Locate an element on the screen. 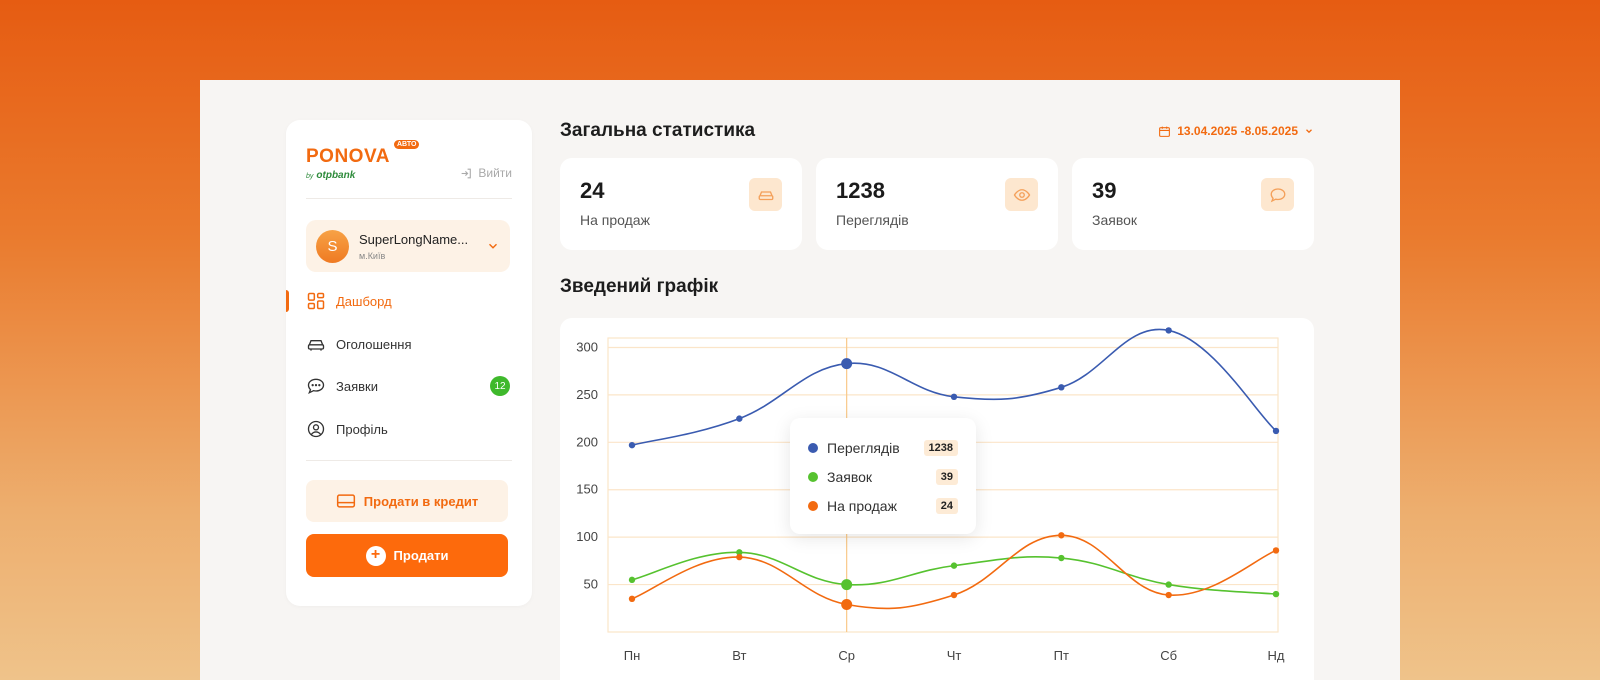 The width and height of the screenshot is (1600, 680). sell-button: + Продати is located at coordinates (407, 555).